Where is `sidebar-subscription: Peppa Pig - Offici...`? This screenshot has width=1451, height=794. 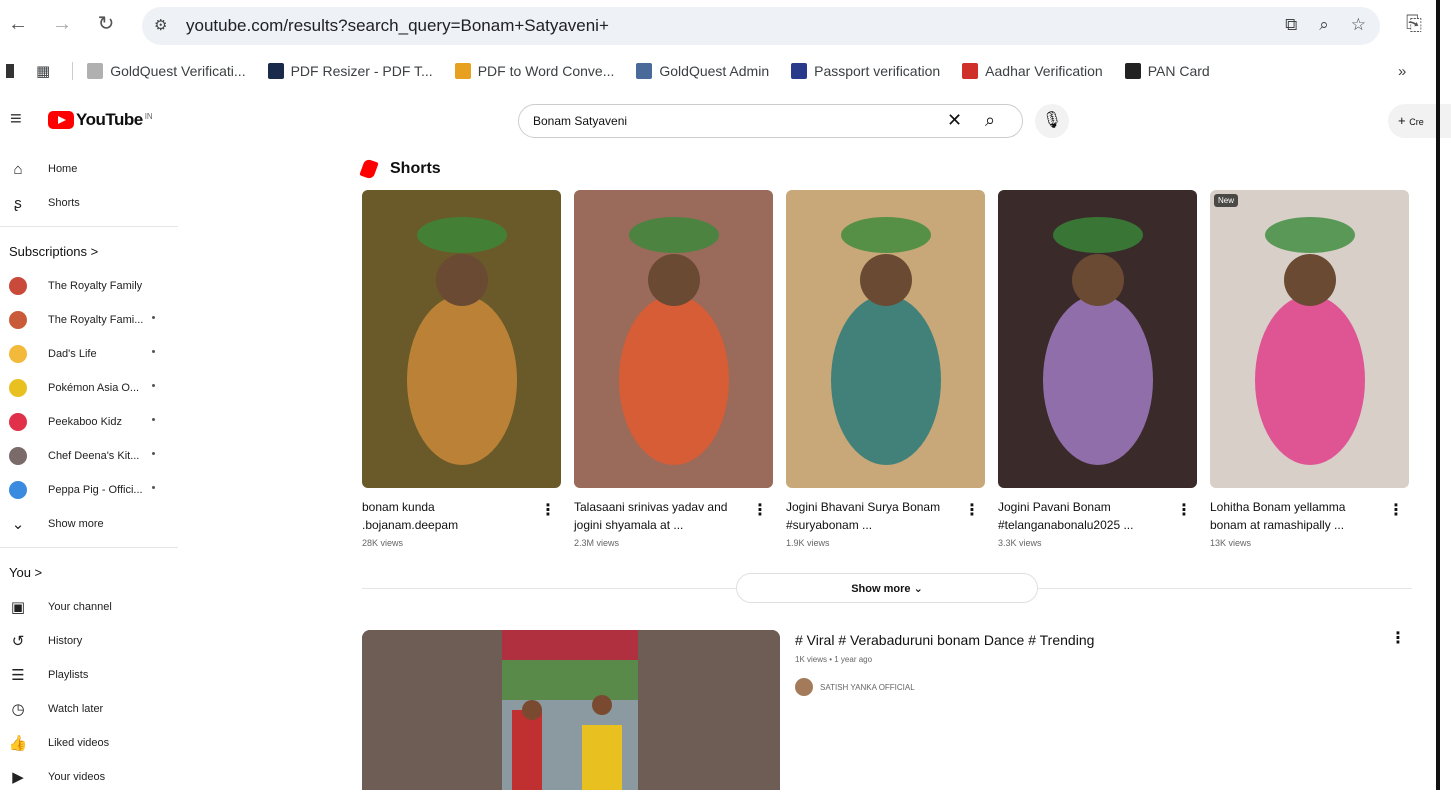 sidebar-subscription: Peppa Pig - Offici... is located at coordinates (90, 490).